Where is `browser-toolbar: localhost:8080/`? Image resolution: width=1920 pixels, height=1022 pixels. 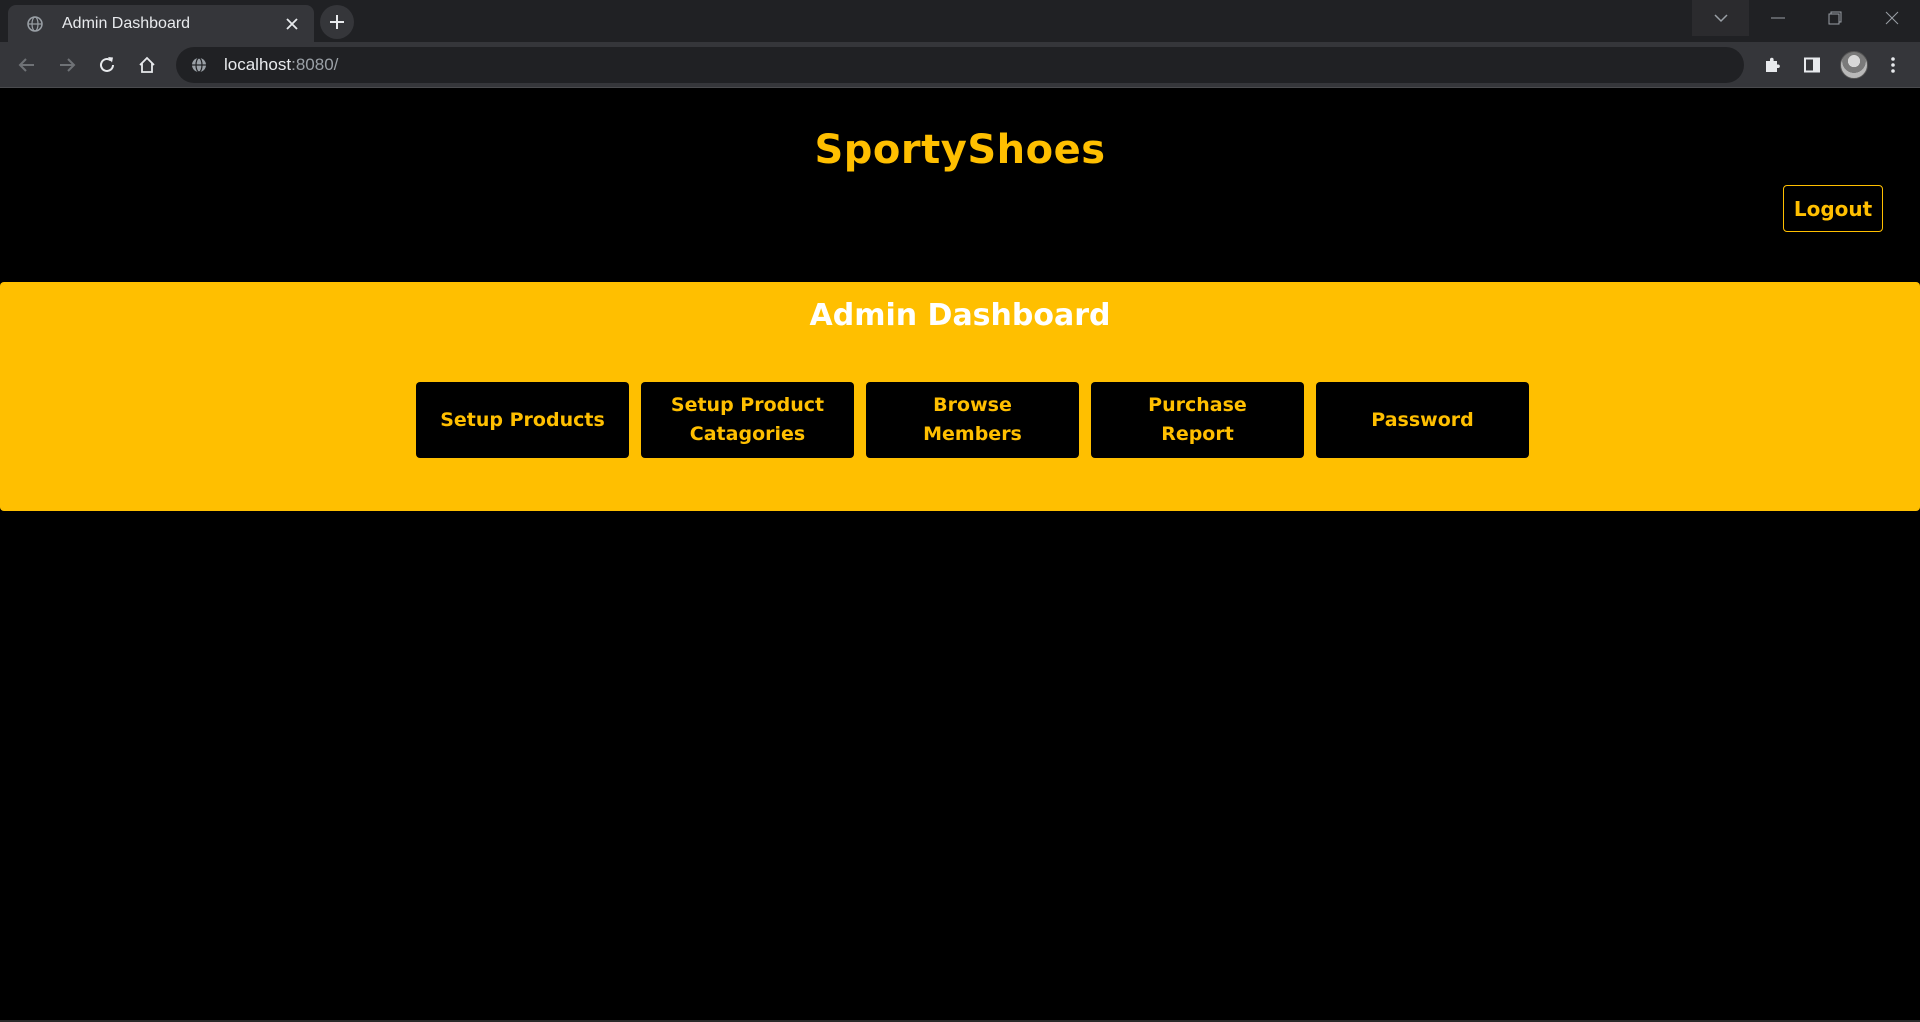 browser-toolbar: localhost:8080/ is located at coordinates (960, 65).